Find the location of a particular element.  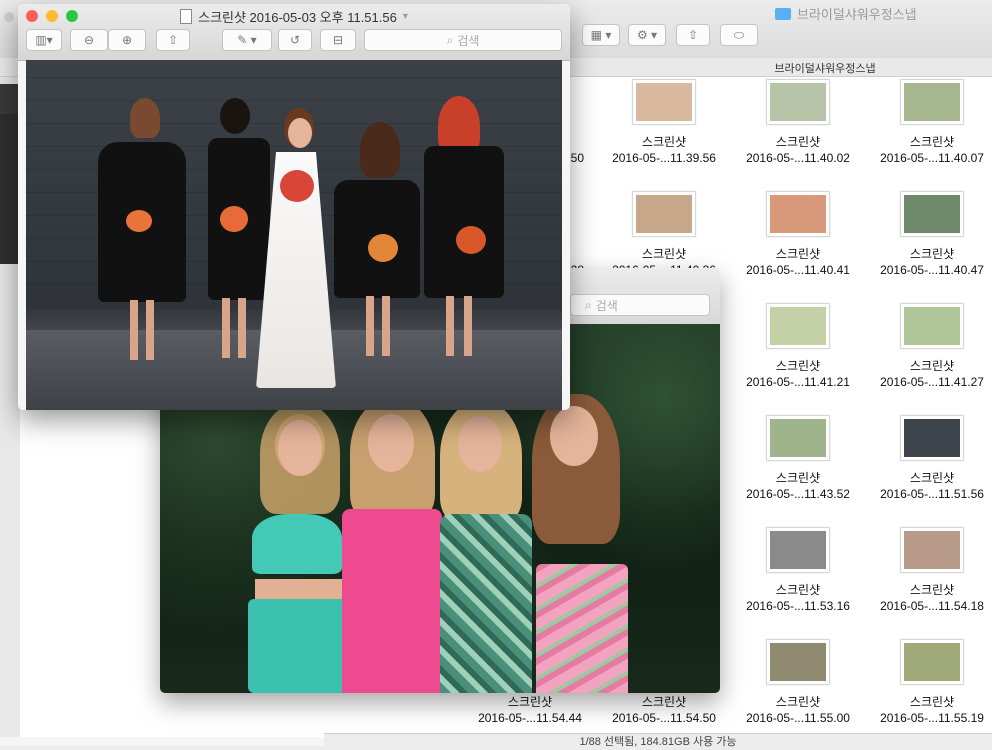

window-title: 스크린샷 2016-05-03 오후 11.51.56 ▾ is located at coordinates (294, 16).